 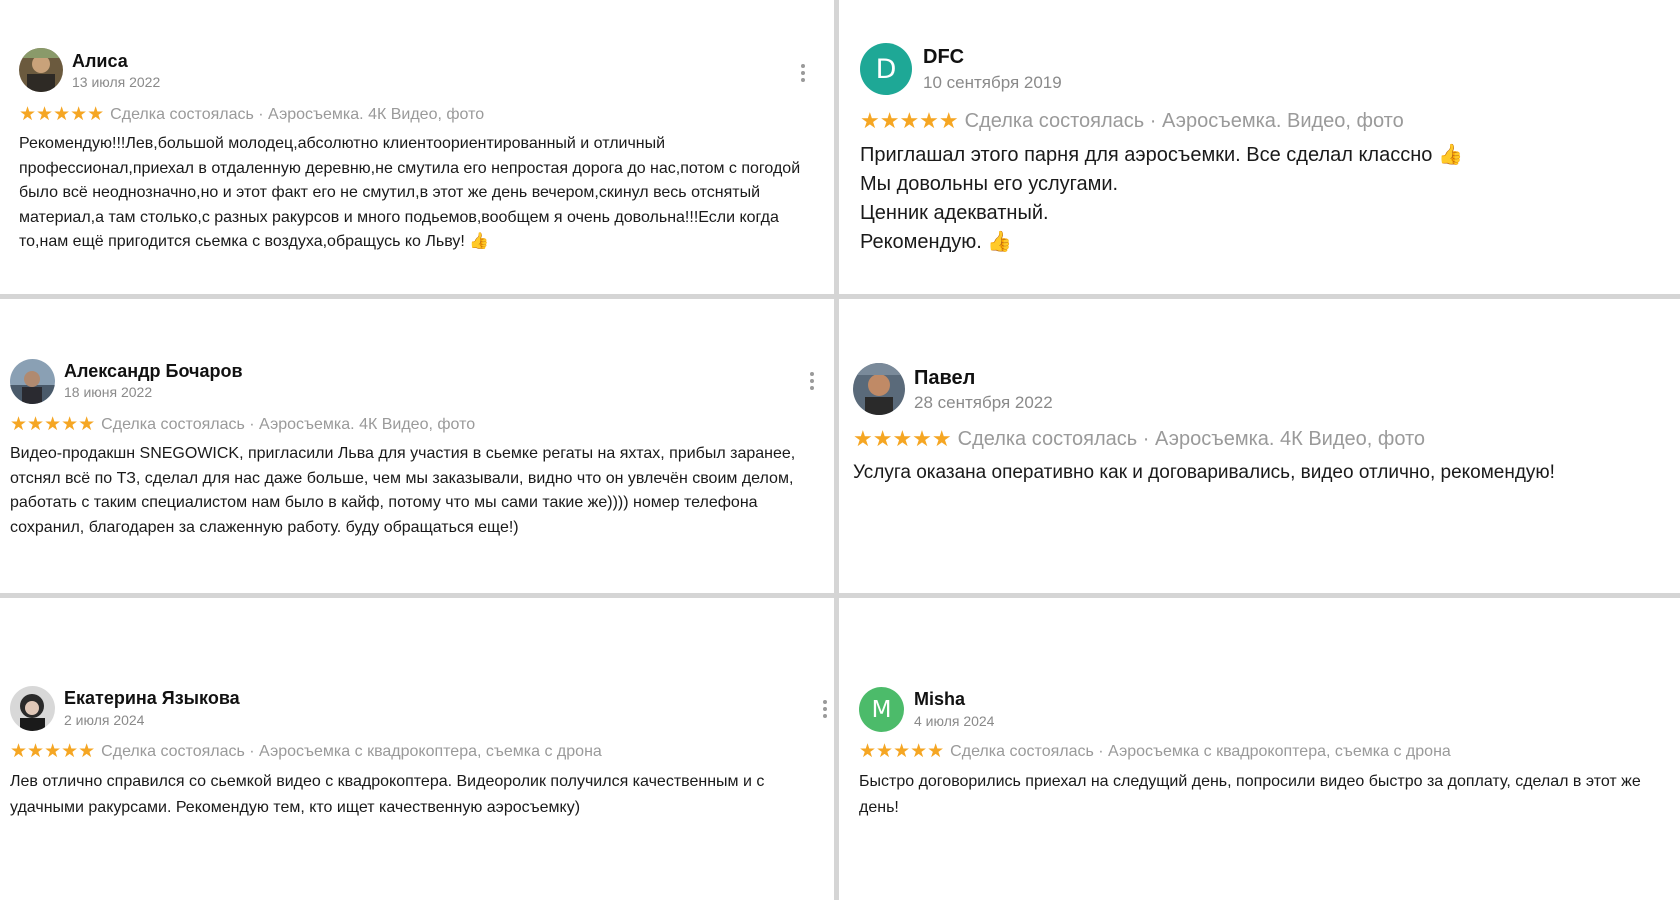 I want to click on reviewer-name: Павел, so click(x=944, y=378).